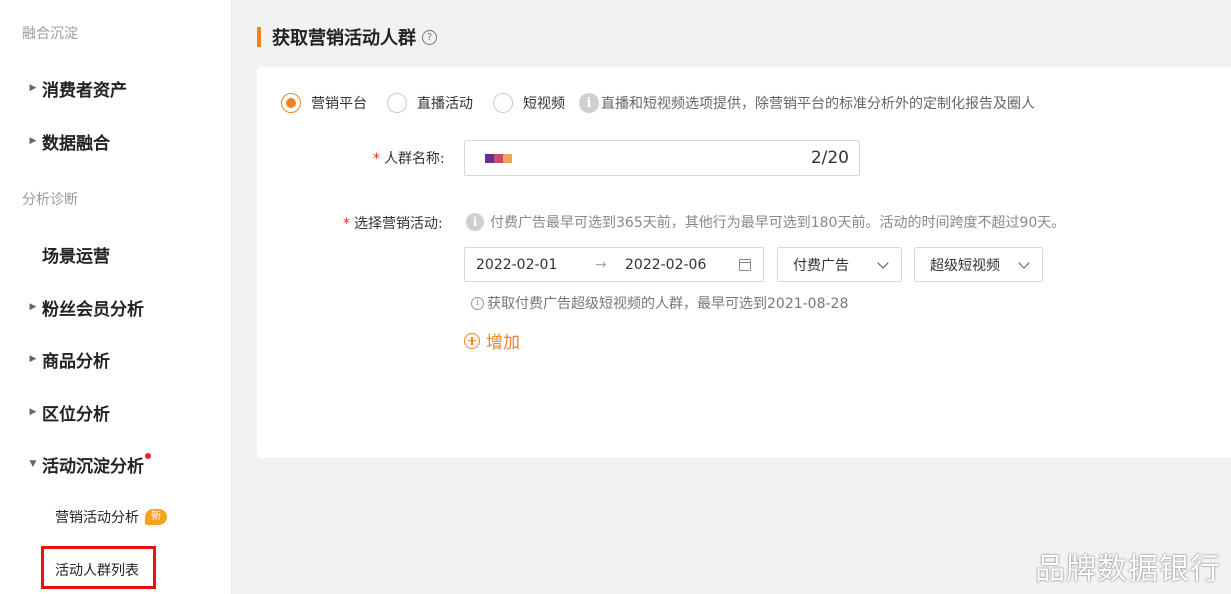 The height and width of the screenshot is (594, 1231). Describe the element at coordinates (84, 90) in the screenshot. I see `sidebar-item-label: 消费者资产` at that location.